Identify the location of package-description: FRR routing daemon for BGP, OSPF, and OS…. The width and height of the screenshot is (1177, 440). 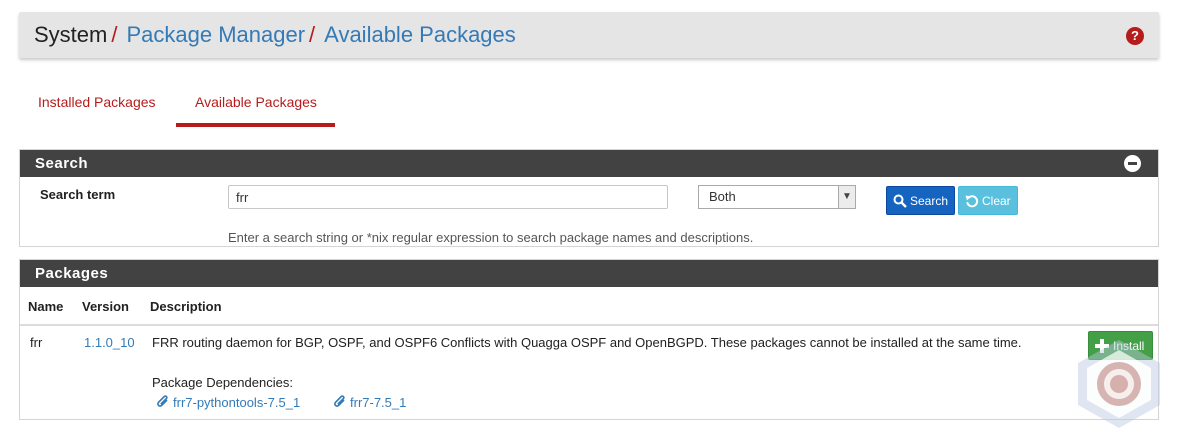
(587, 342).